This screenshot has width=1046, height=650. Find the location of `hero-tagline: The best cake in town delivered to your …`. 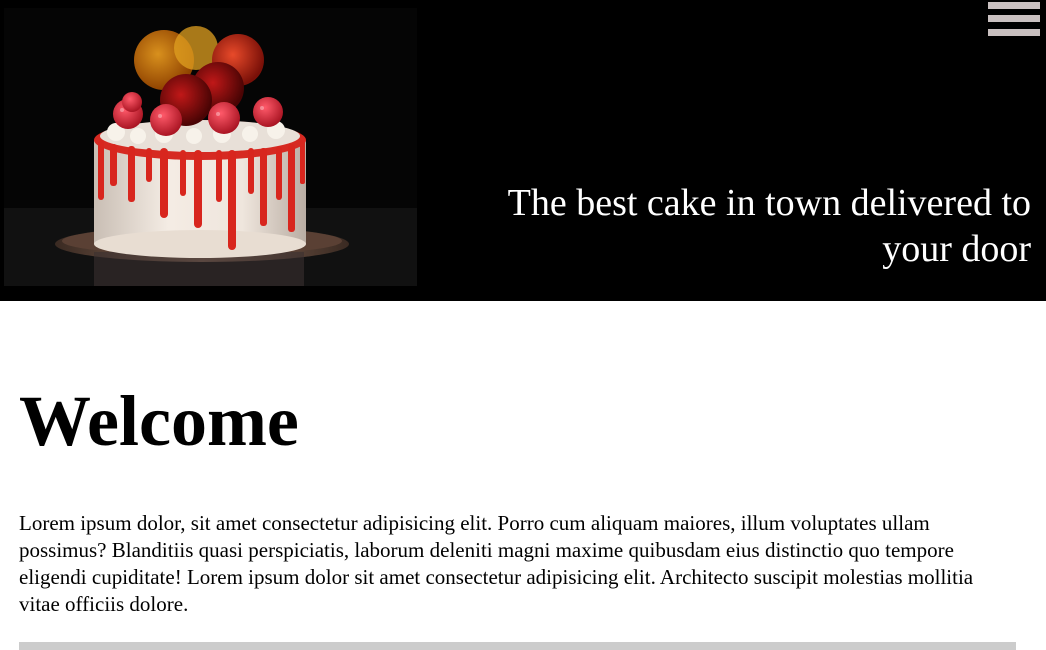

hero-tagline: The best cake in town delivered to your … is located at coordinates (769, 226).